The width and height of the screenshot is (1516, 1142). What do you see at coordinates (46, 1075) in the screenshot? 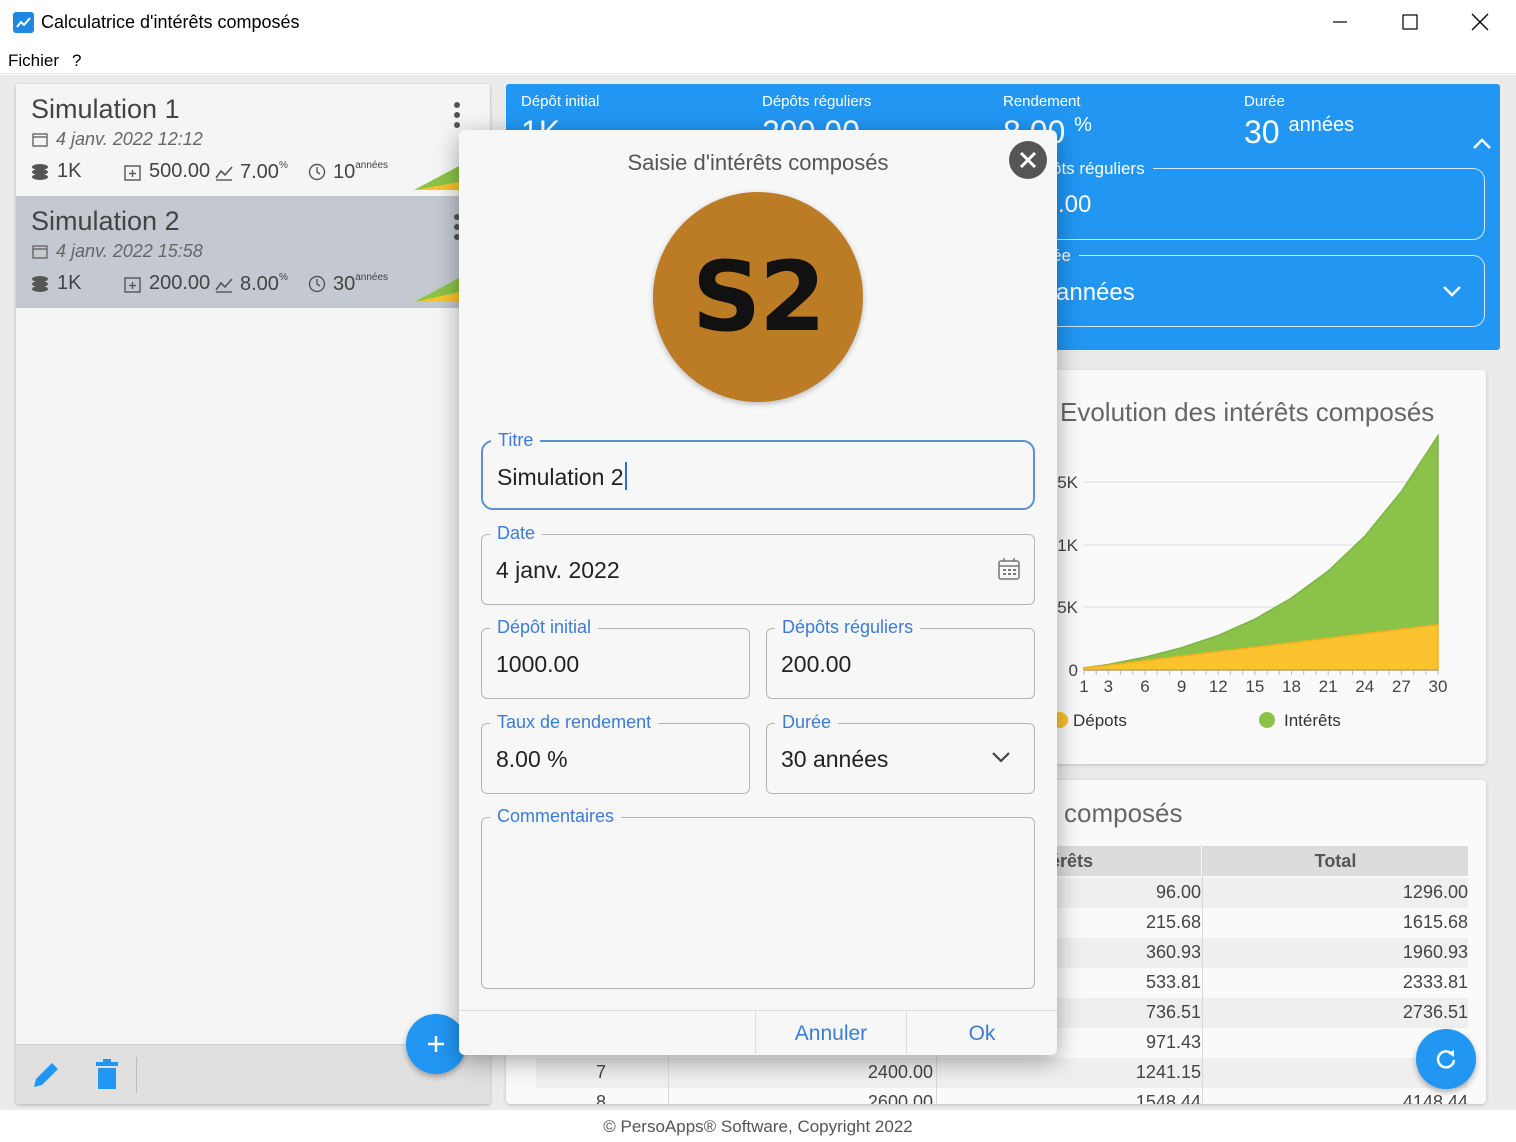
I see `edit-icon` at bounding box center [46, 1075].